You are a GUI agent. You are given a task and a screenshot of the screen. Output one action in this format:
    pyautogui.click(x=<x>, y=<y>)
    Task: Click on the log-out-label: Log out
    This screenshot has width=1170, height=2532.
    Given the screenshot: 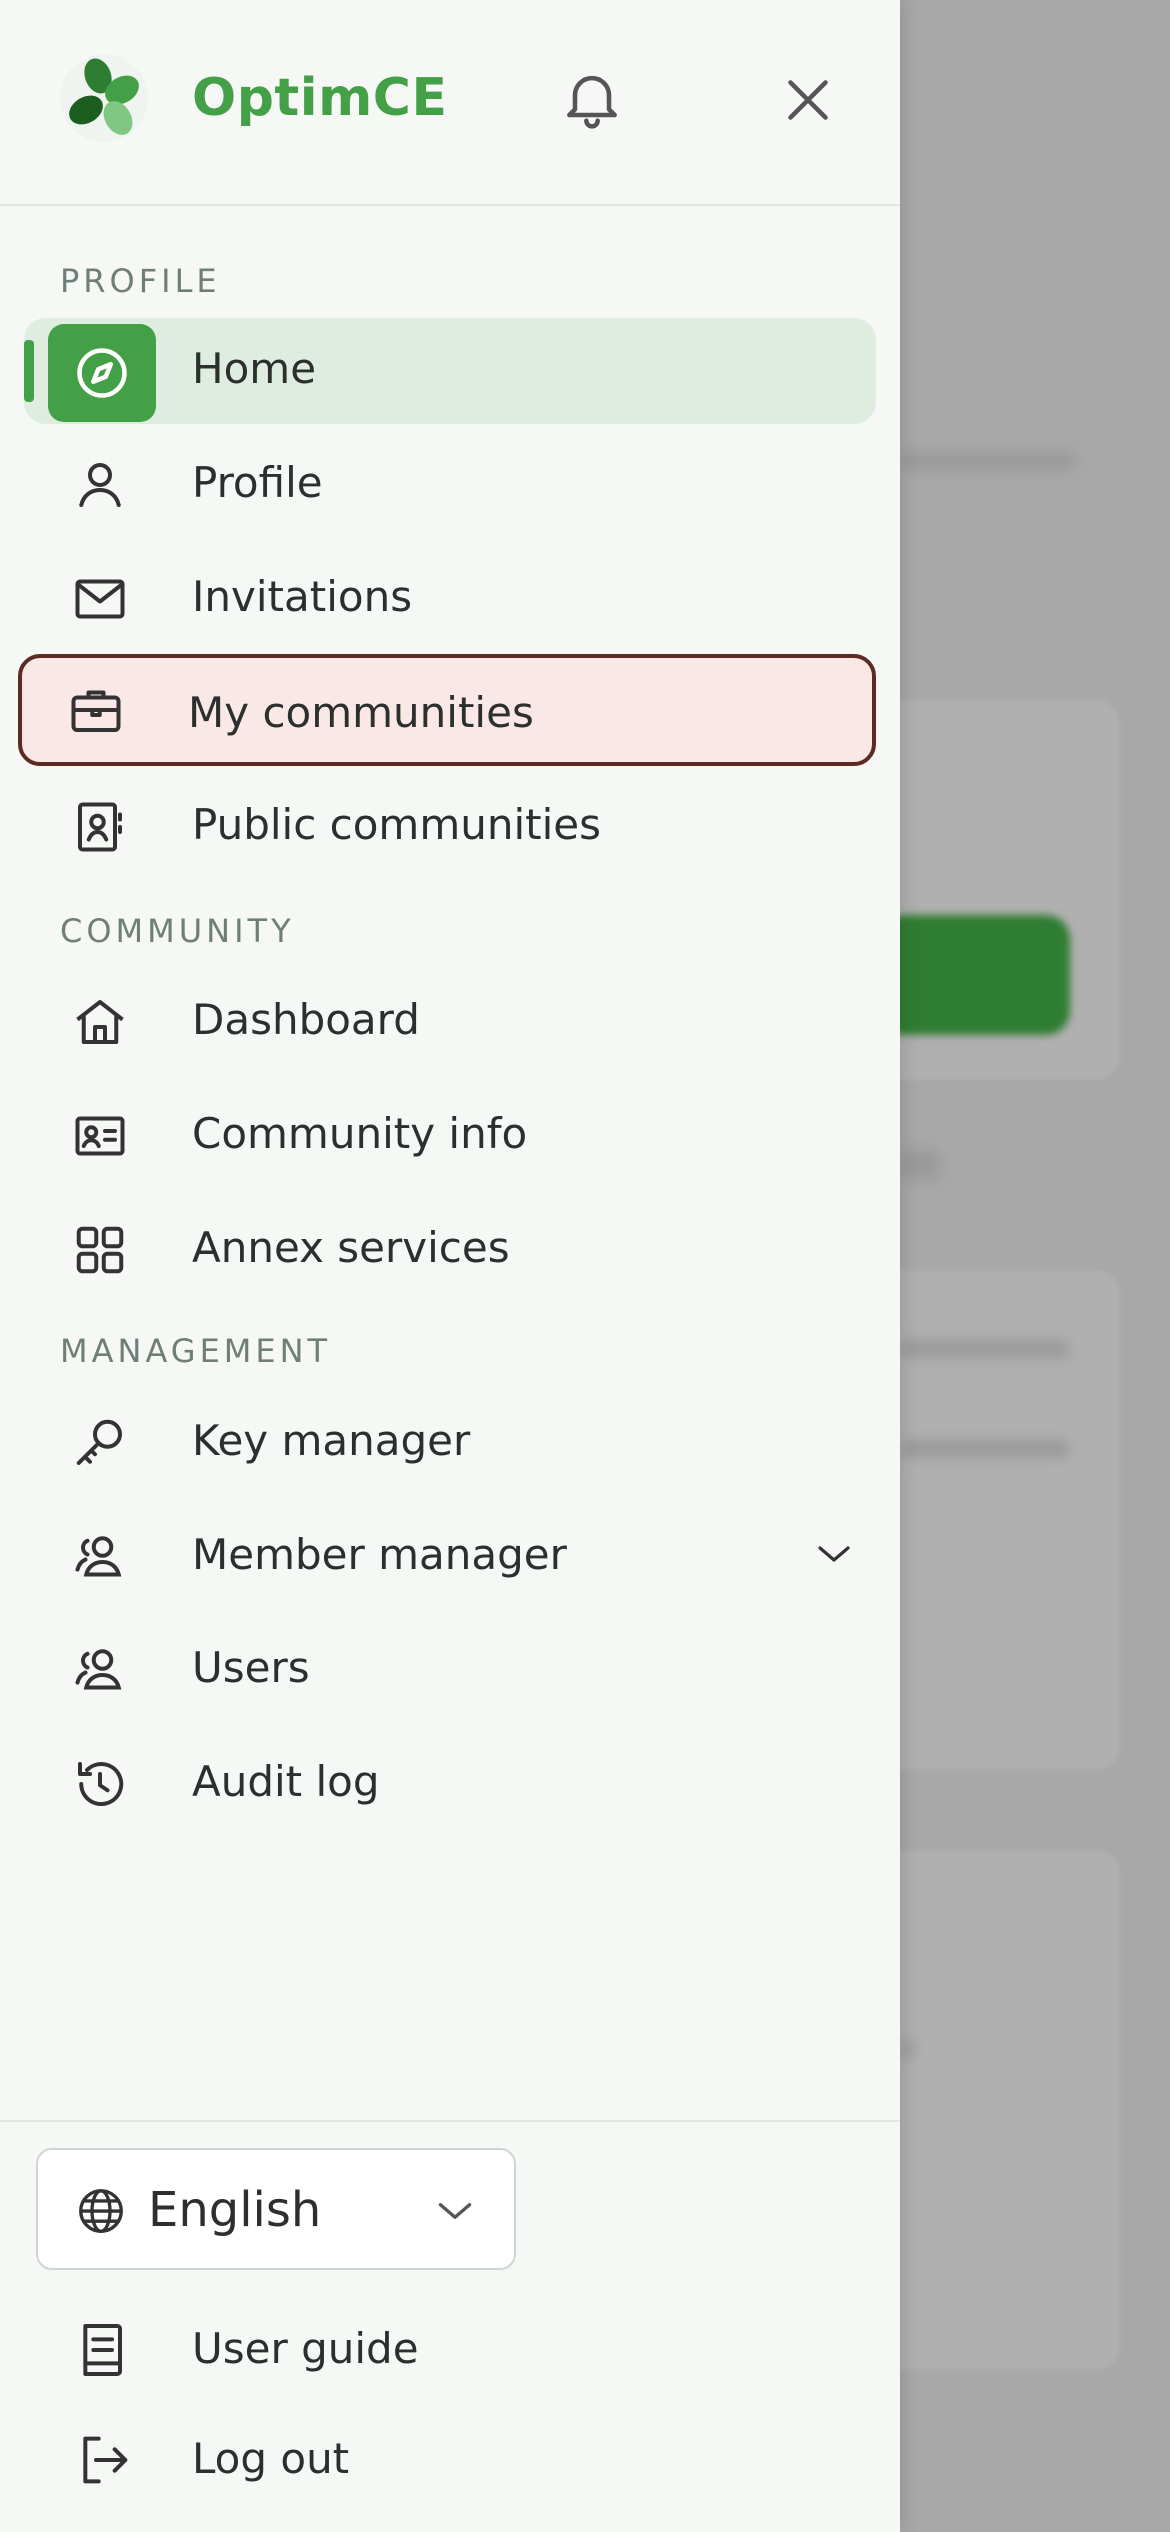 What is the action you would take?
    pyautogui.click(x=271, y=2458)
    